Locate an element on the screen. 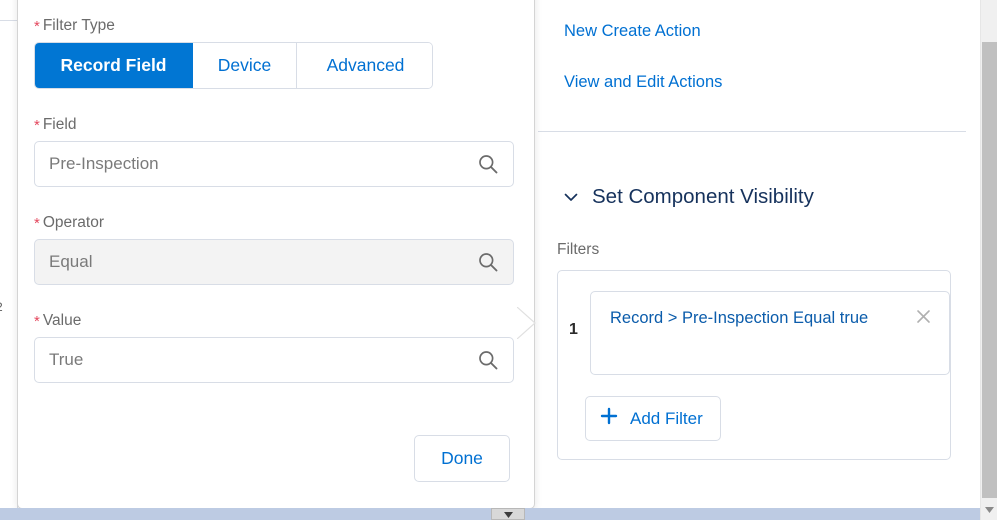  set-component-visibility-title: Set Component Visibility is located at coordinates (703, 196).